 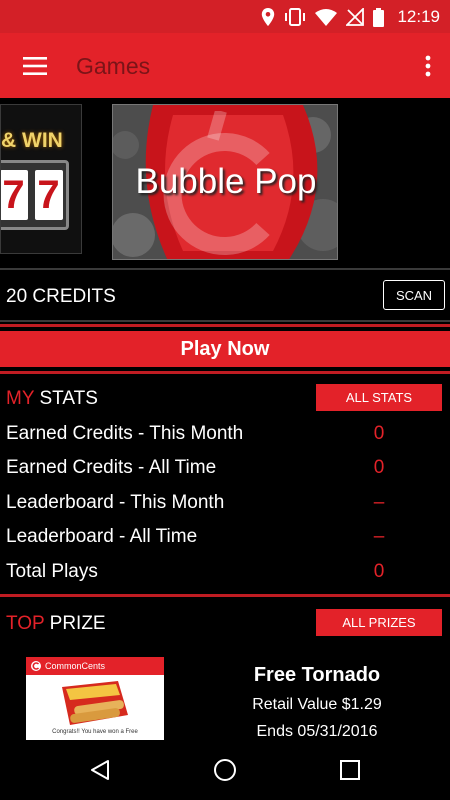 I want to click on hamburger-menu-icon, so click(x=35, y=66).